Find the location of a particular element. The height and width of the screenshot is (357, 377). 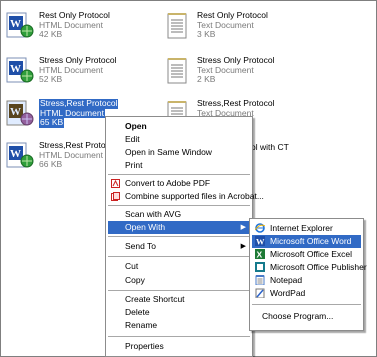

open-with-publisher: Microsoft Office Publisher is located at coordinates (309, 267).